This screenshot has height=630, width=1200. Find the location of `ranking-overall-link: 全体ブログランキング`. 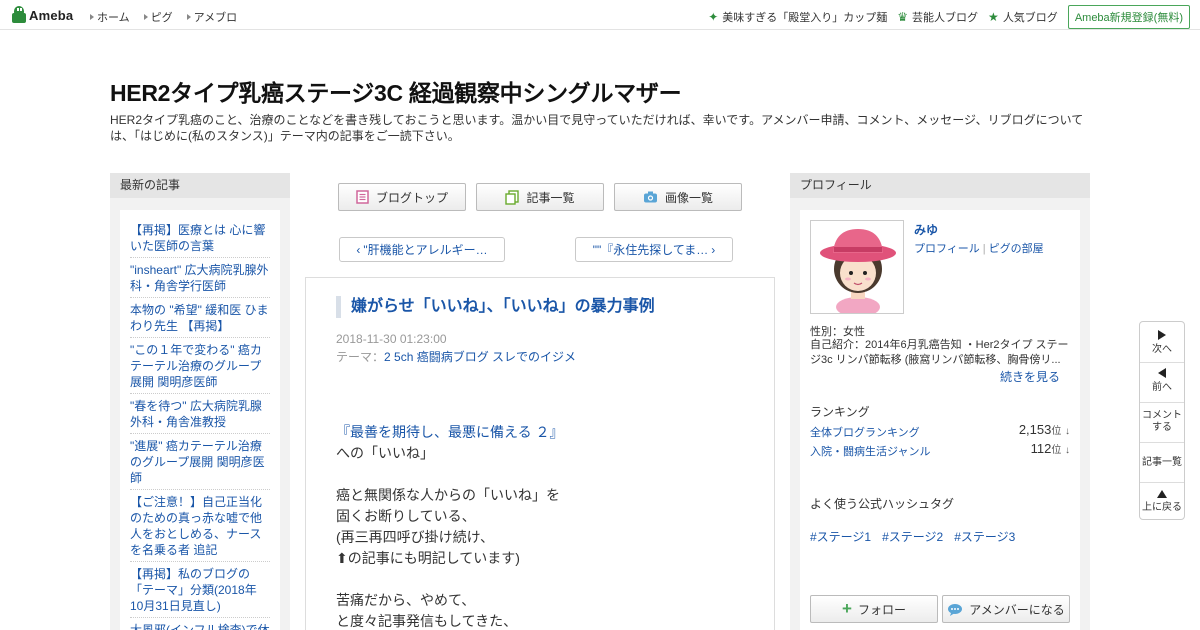

ranking-overall-link: 全体ブログランキング is located at coordinates (865, 432).